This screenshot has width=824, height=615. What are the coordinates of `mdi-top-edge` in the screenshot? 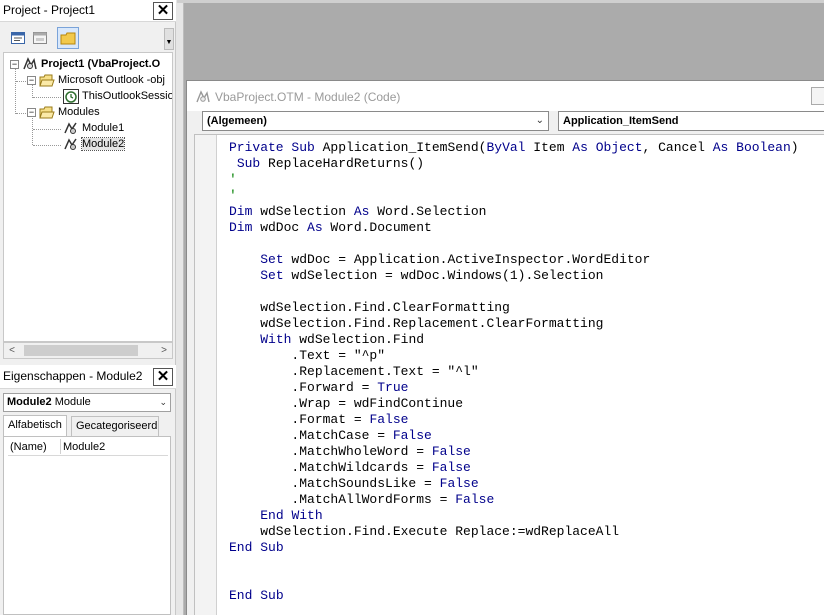 It's located at (500, 1).